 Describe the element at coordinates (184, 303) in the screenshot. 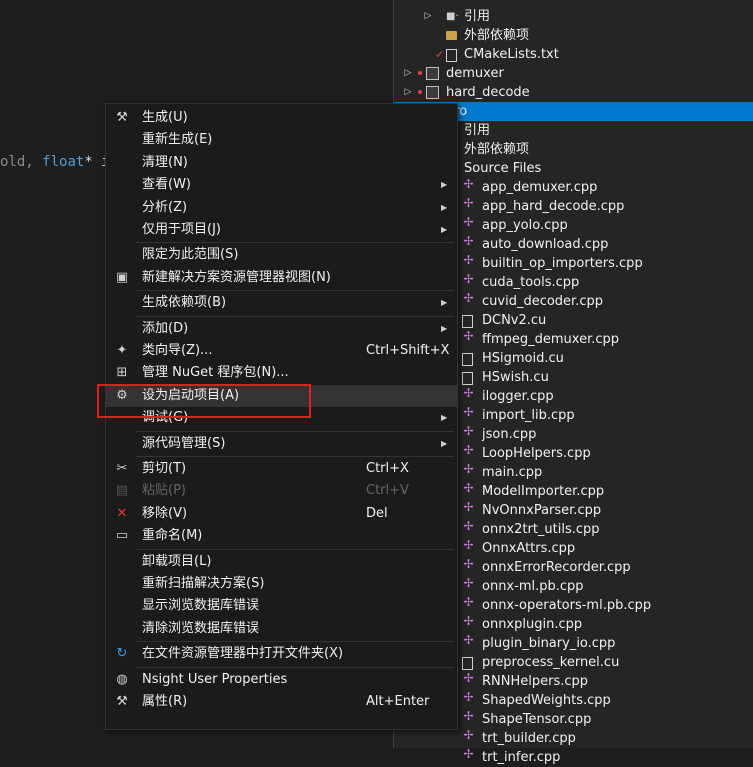

I see `menu-item-label: 生成依赖项(B)` at that location.